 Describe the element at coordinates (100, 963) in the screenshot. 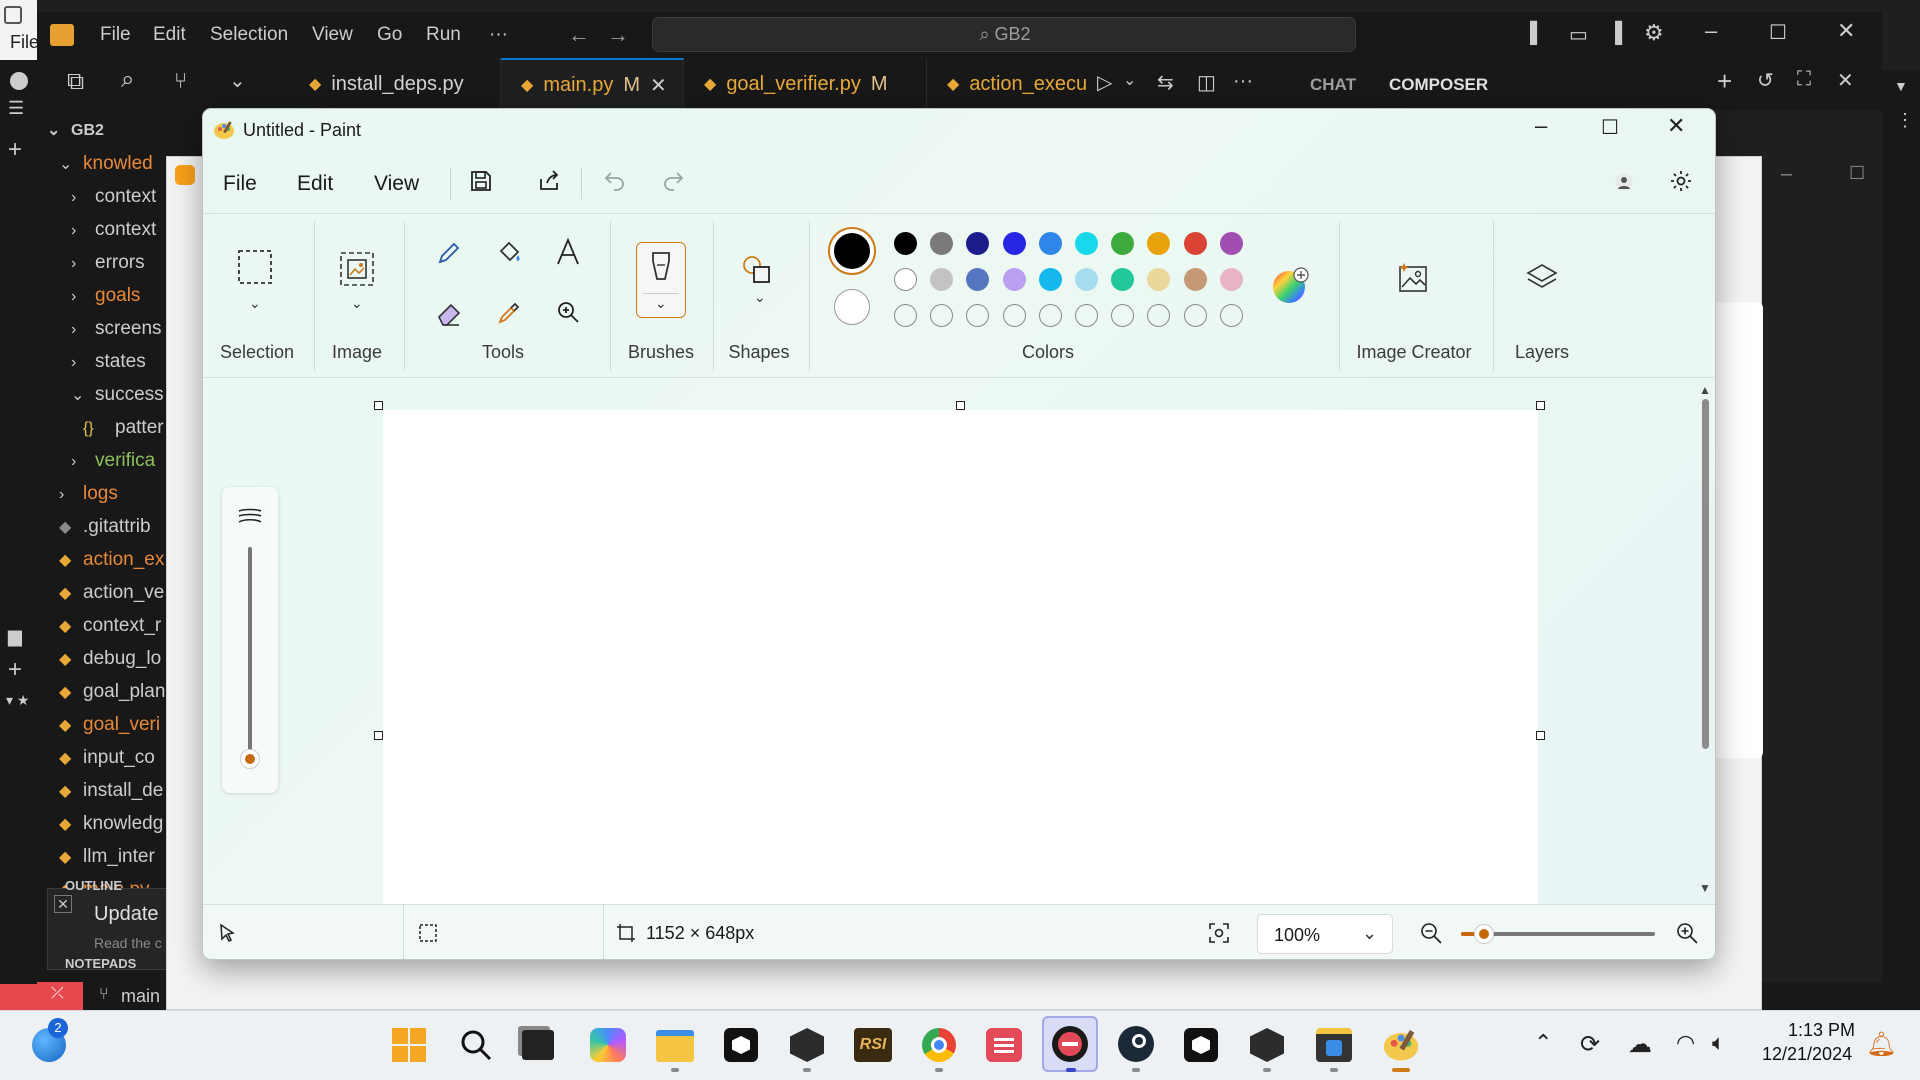

I see `notepads-section: NOTEPADS` at that location.